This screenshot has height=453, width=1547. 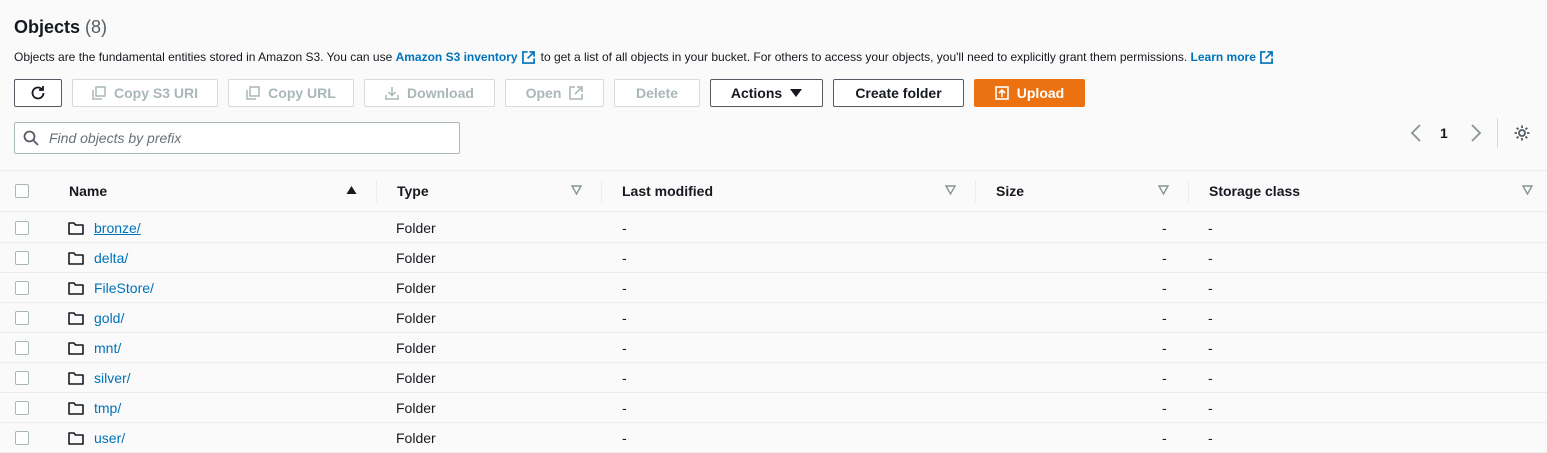 I want to click on download-button: Download, so click(x=429, y=93).